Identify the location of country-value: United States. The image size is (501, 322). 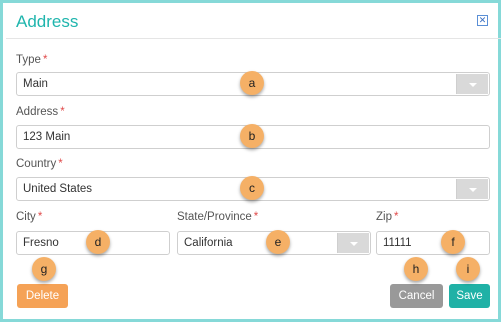
(58, 189).